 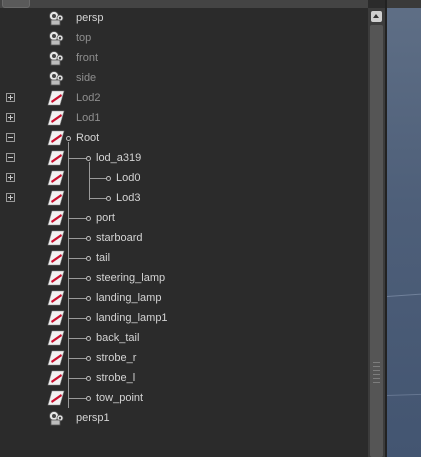 I want to click on outliner-item-label: Lod2, so click(x=88, y=98).